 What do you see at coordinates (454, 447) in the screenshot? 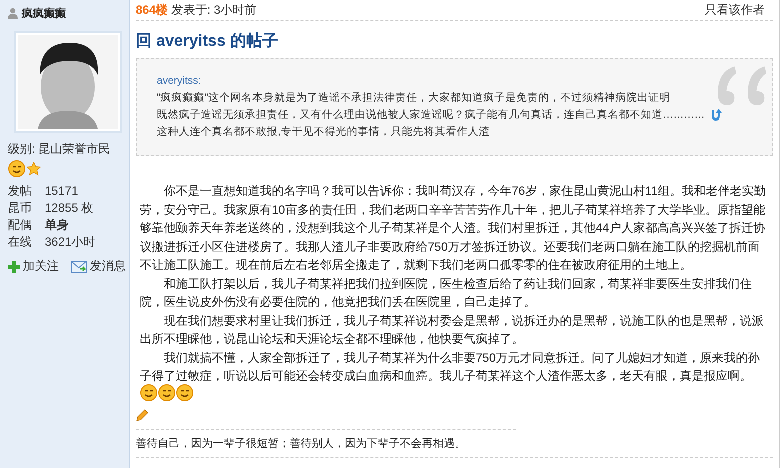
I see `signature: 善待自己，因为一辈子很短暂；善待别人，因为下辈子不会再相遇。` at bounding box center [454, 447].